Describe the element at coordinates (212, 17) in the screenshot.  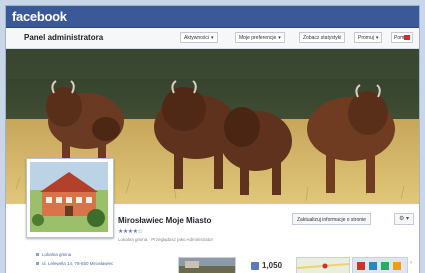
I see `facebook-topbar: facebook` at that location.